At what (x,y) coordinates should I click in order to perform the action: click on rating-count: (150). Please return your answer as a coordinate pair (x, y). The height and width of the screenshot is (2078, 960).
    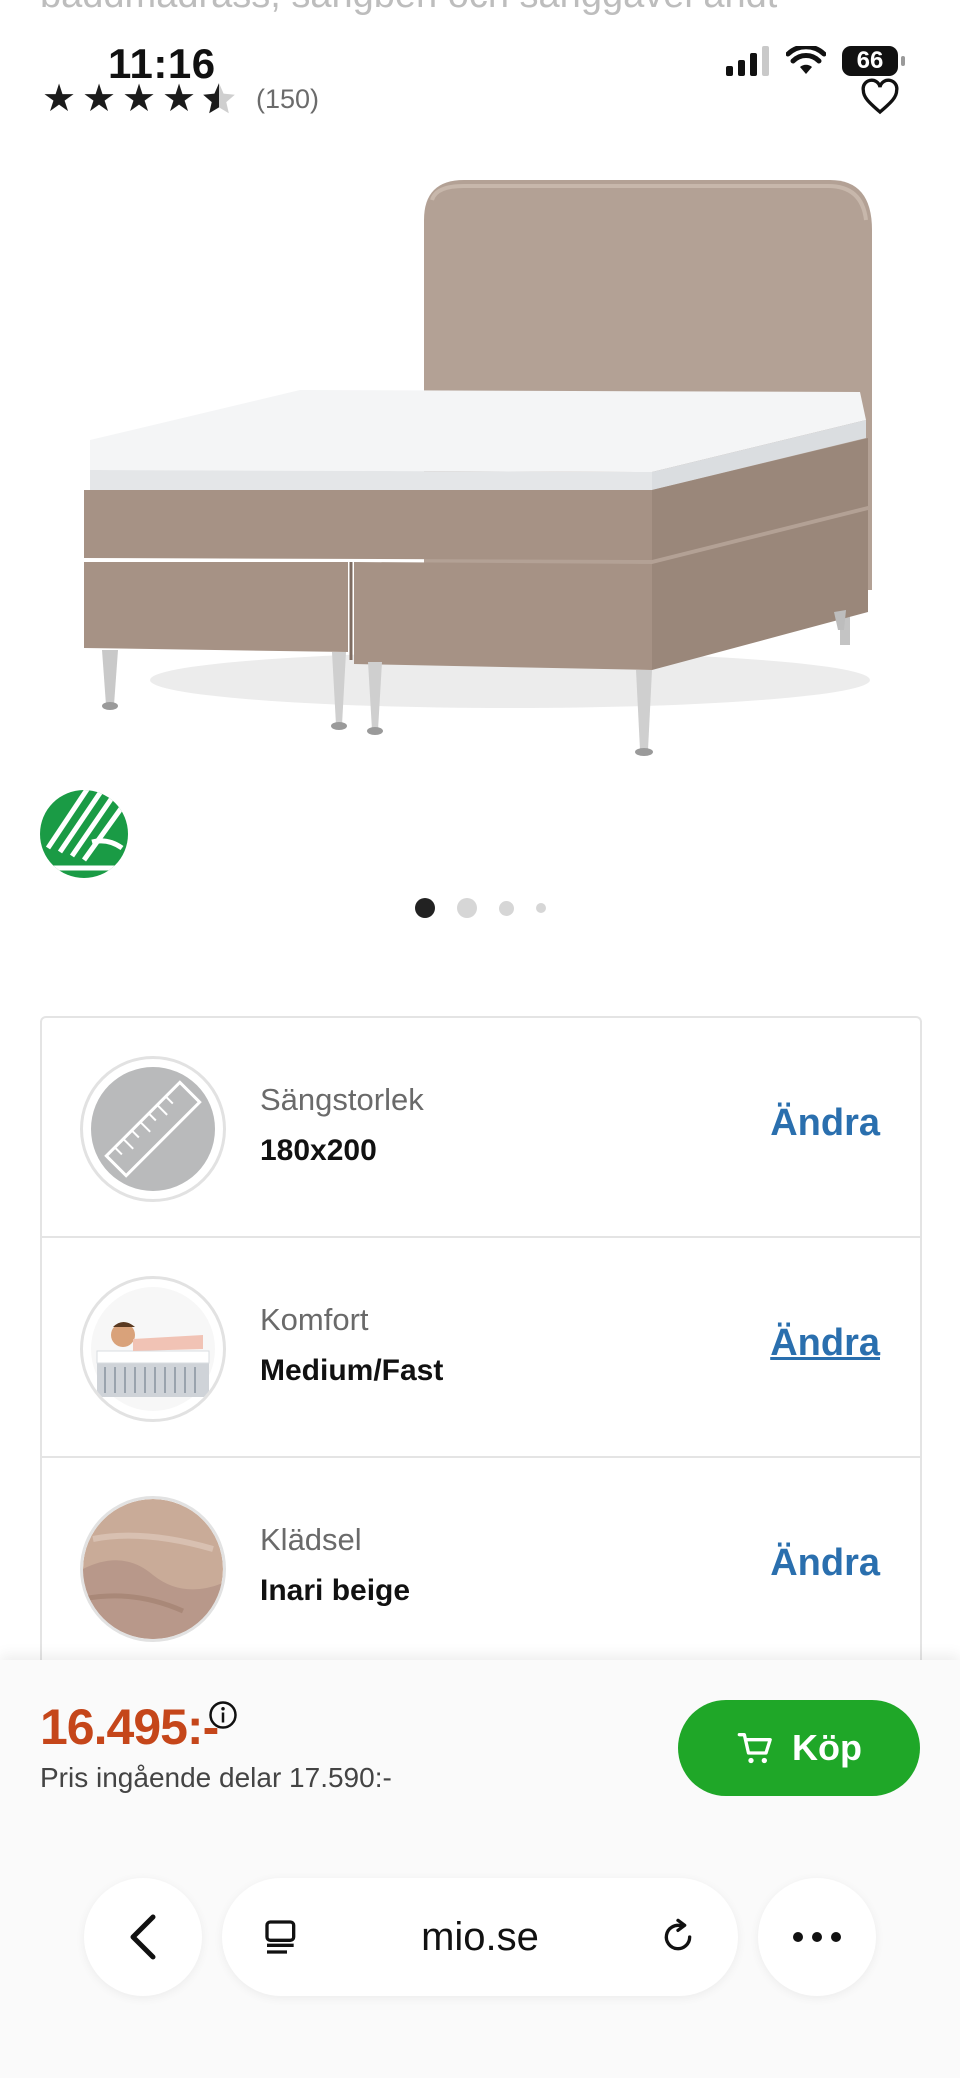
    Looking at the image, I should click on (287, 99).